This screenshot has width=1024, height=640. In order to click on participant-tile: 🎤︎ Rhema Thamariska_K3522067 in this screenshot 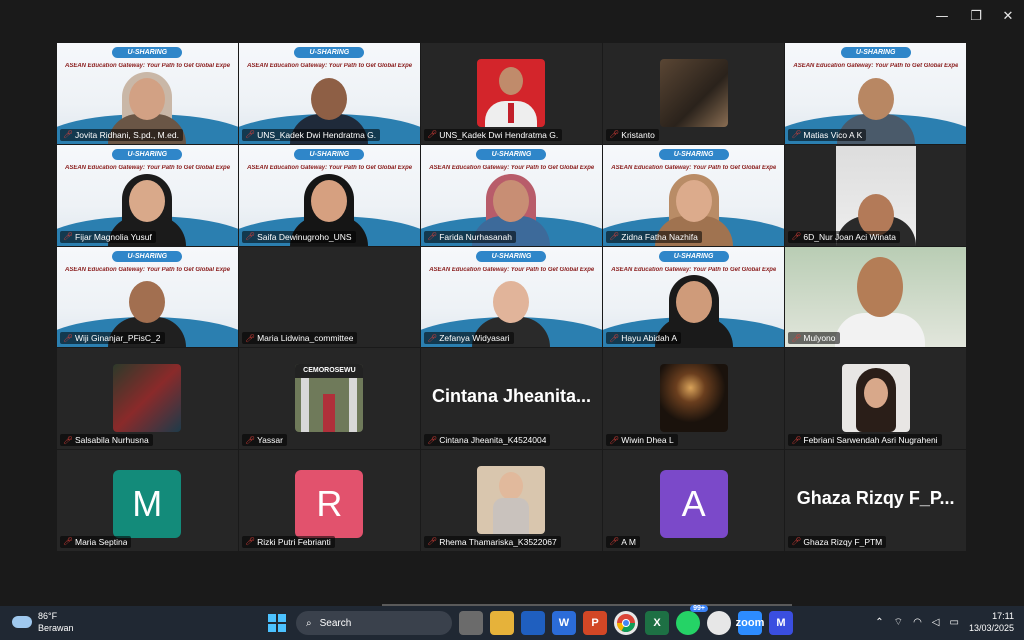, I will do `click(511, 500)`.